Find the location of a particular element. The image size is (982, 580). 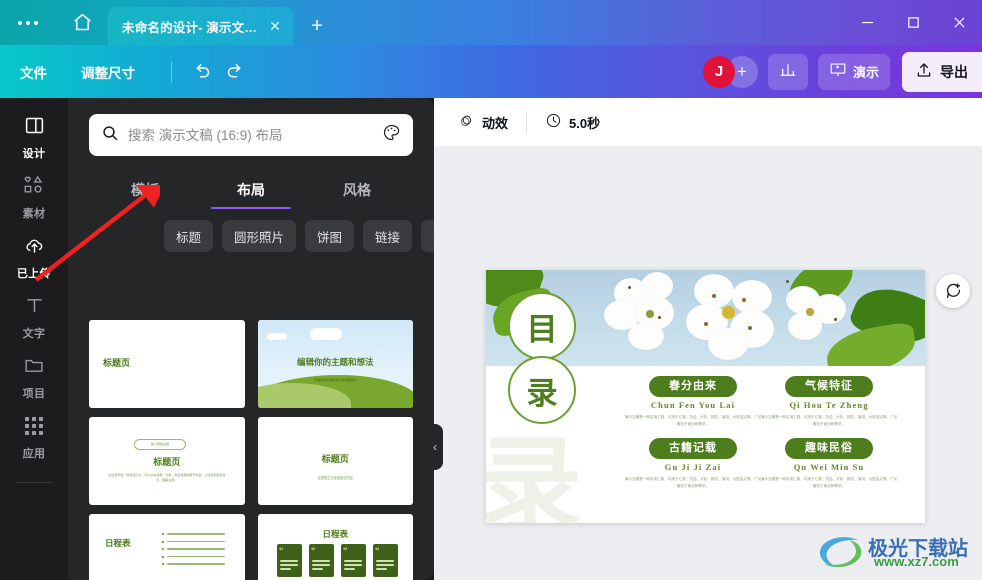

sidebar-item-apps: 应用 is located at coordinates (34, 438).